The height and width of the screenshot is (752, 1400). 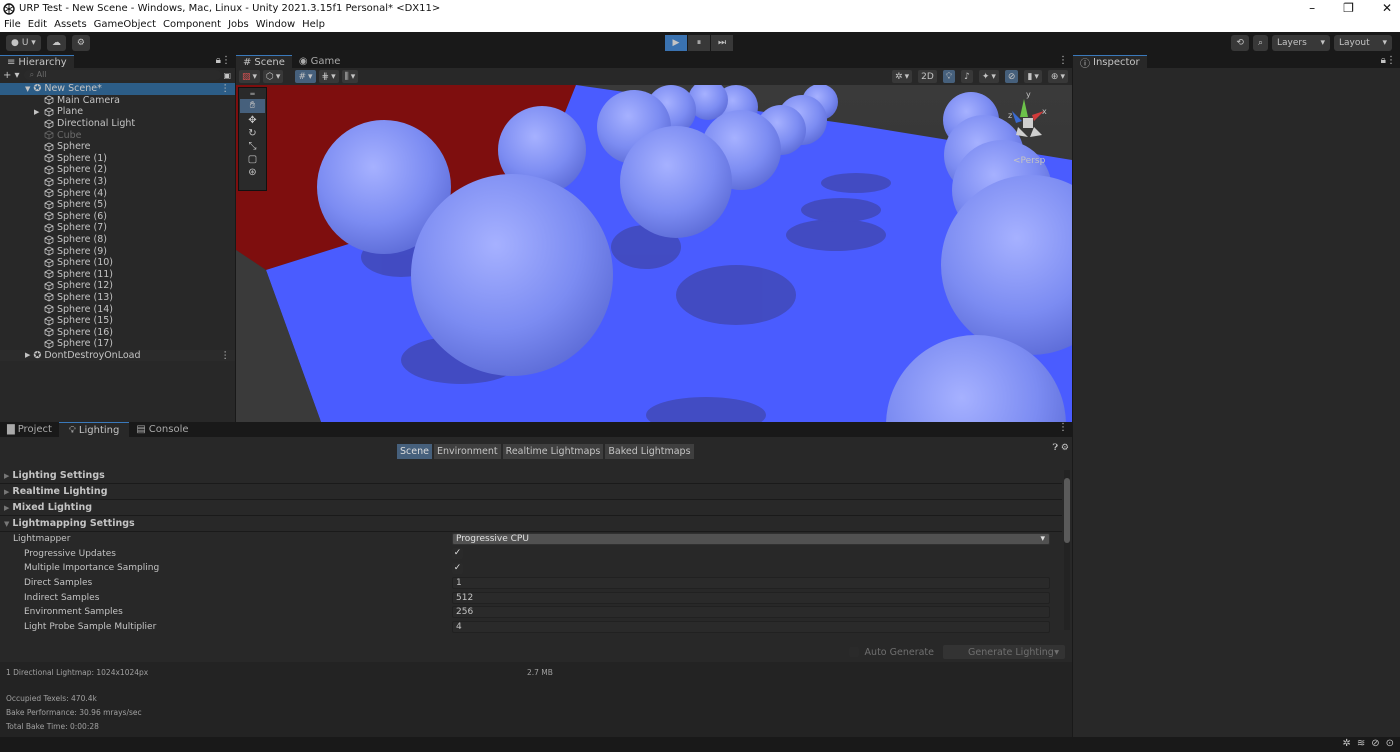 I want to click on menu-help: Help, so click(x=313, y=24).